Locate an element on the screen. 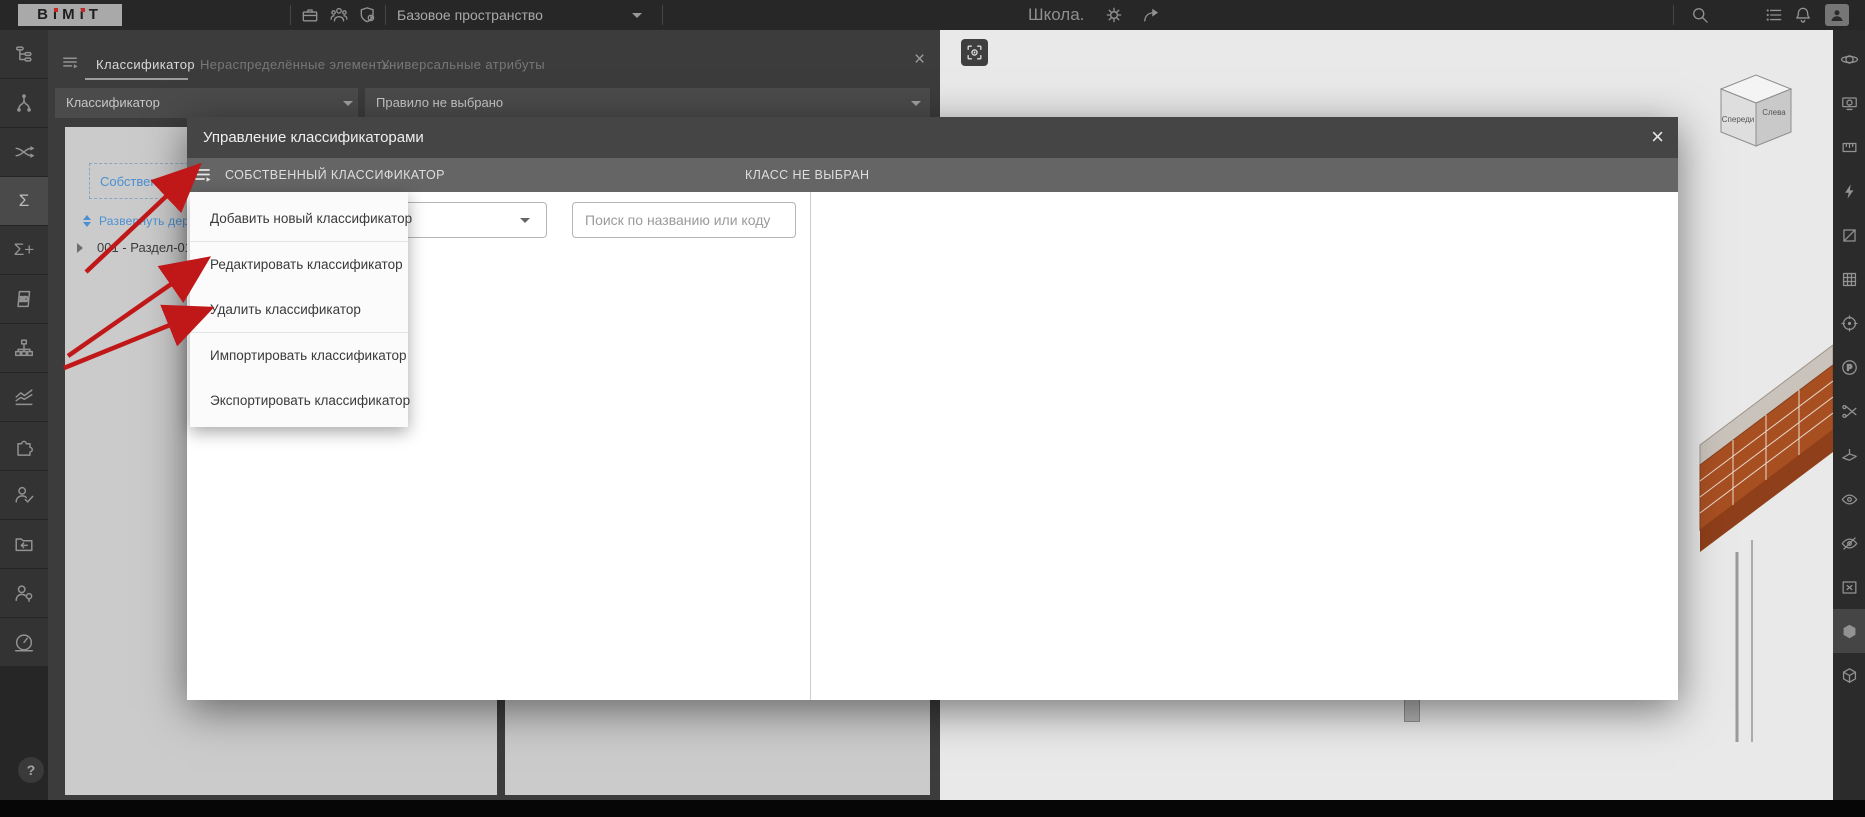 The image size is (1865, 817). tab-unassigned-elements: Нераспределённые элементы is located at coordinates (296, 65).